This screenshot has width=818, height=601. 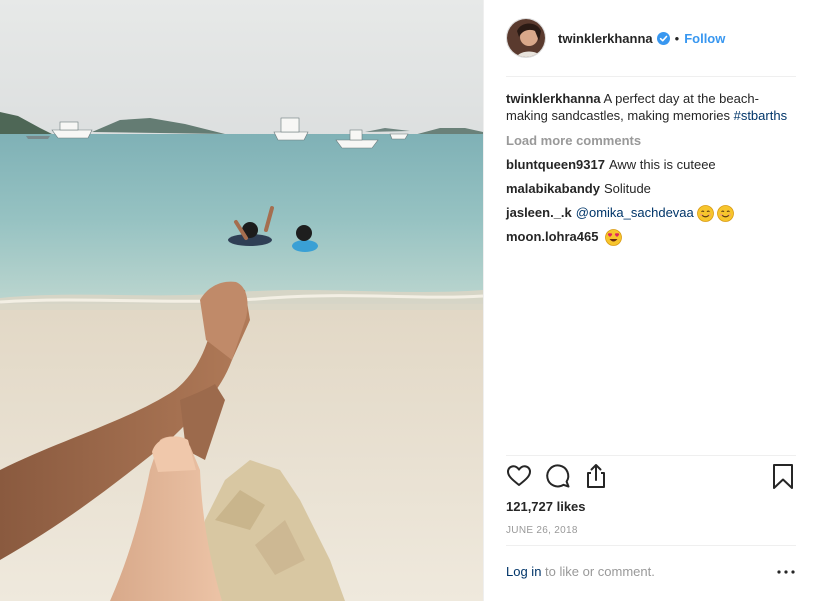 I want to click on heart-eyes-face-emoji-icon, so click(x=614, y=237).